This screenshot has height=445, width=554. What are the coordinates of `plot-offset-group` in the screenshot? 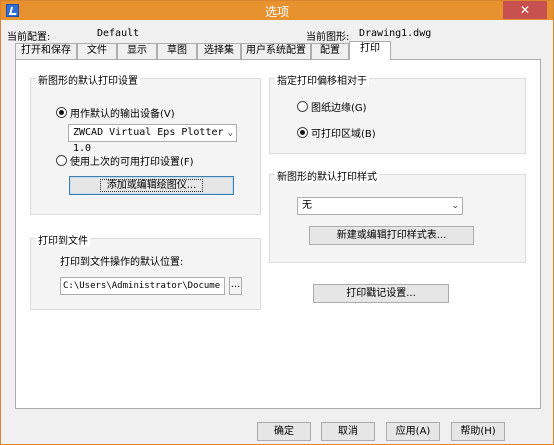 It's located at (397, 116).